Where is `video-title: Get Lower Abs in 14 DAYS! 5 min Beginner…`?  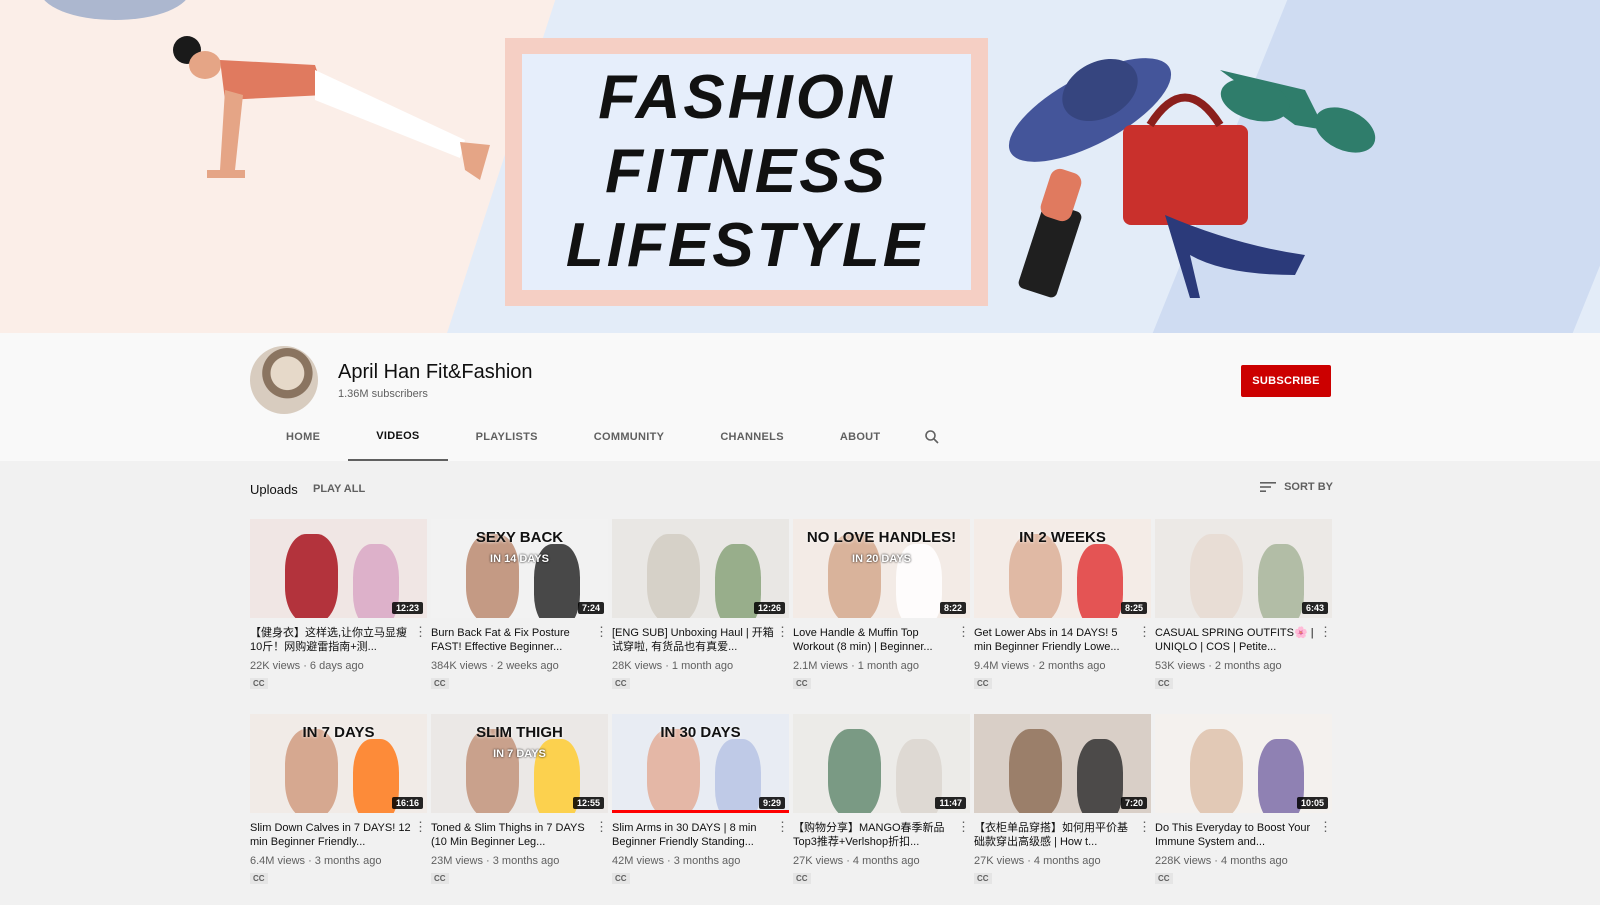
video-title: Get Lower Abs in 14 DAYS! 5 min Beginner… is located at coordinates (1062, 640).